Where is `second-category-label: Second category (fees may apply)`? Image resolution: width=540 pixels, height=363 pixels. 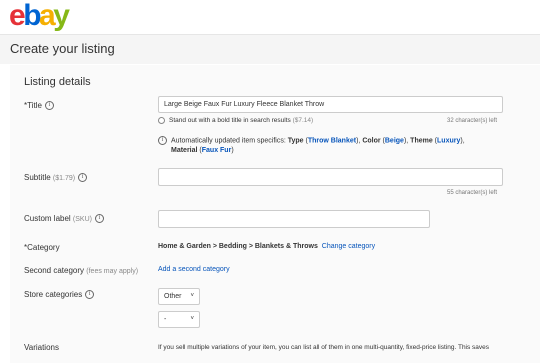 second-category-label: Second category (fees may apply) is located at coordinates (81, 270).